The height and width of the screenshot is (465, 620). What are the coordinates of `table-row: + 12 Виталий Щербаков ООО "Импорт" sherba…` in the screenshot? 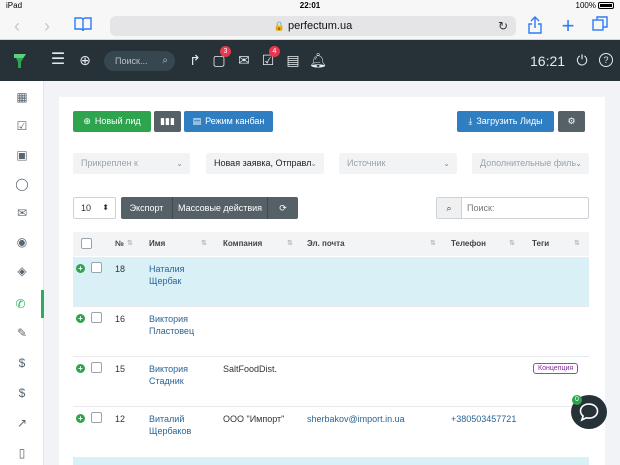 It's located at (331, 432).